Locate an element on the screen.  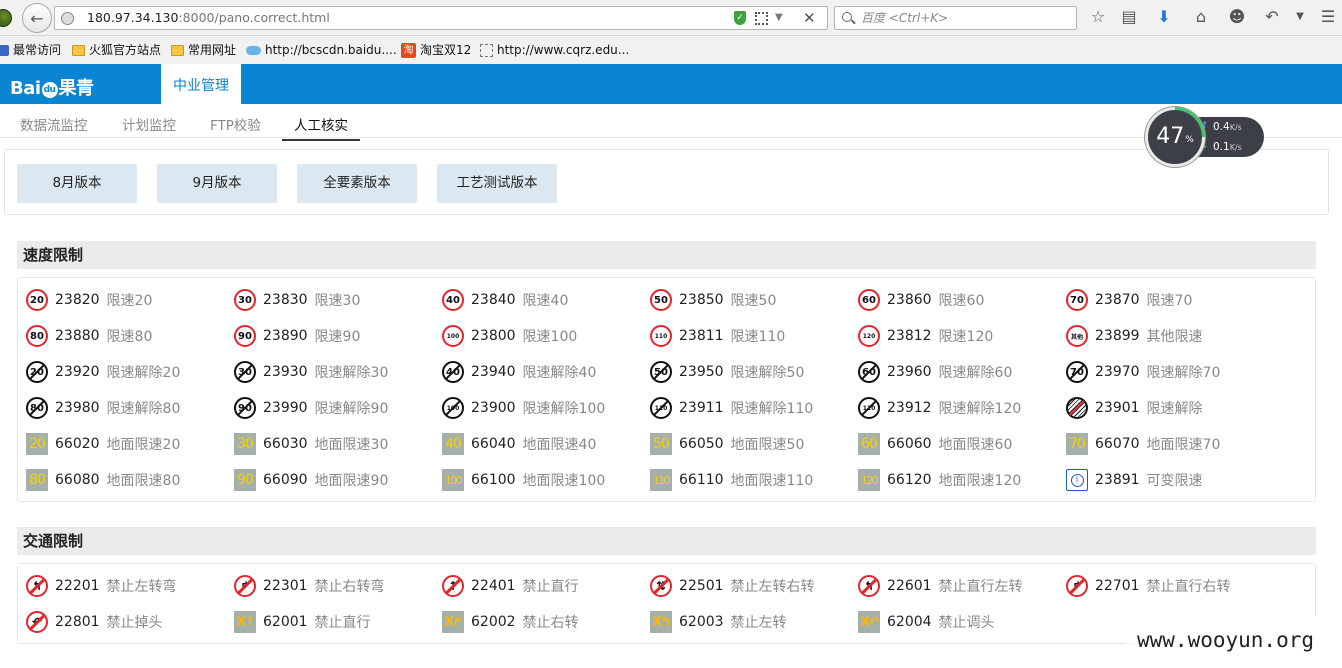
version-button-sep: 9月版本 is located at coordinates (217, 183).